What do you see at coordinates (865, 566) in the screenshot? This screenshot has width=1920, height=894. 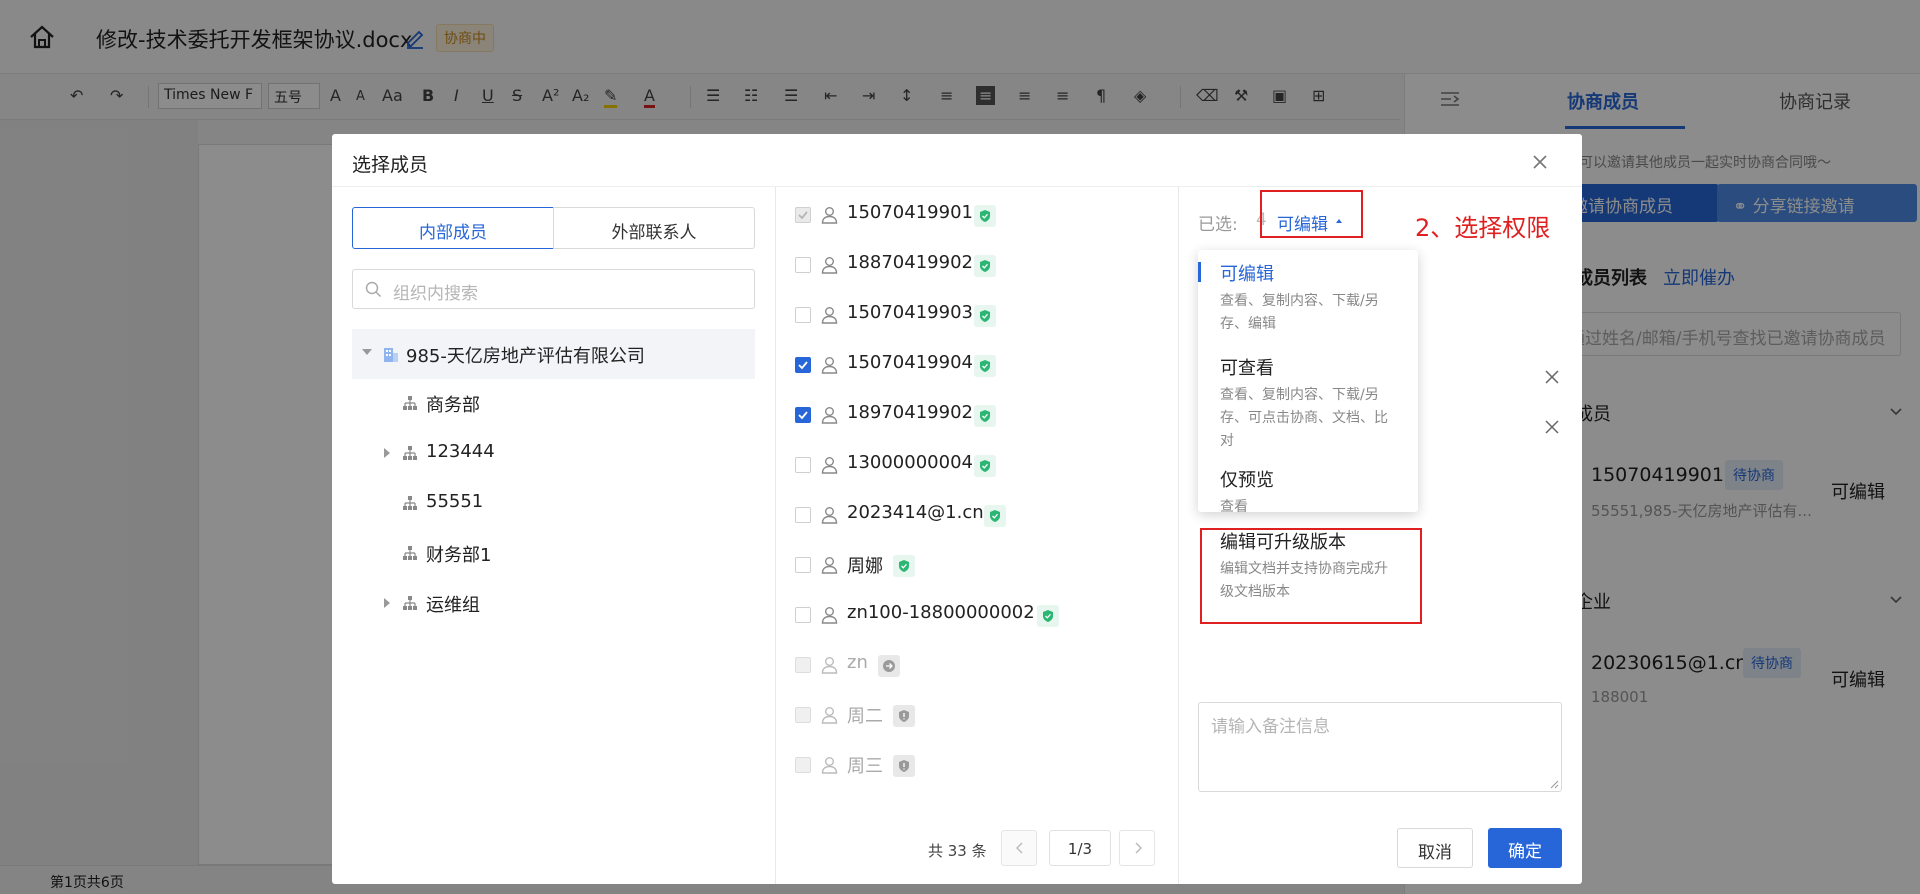 I see `member-name: 周娜` at bounding box center [865, 566].